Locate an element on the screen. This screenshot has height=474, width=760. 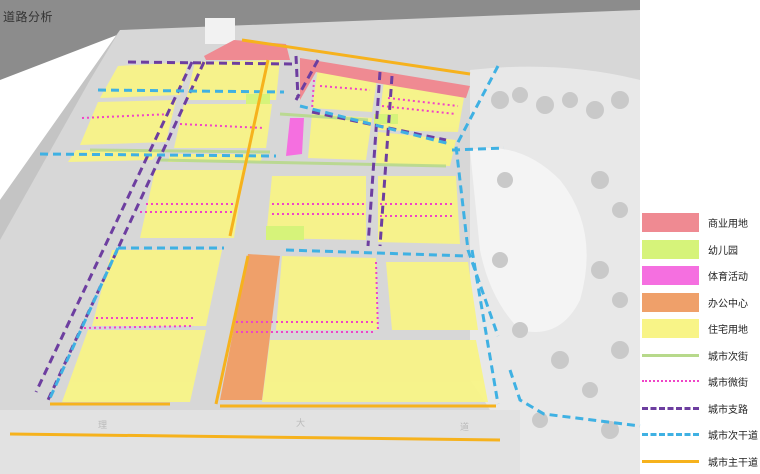
legend-item-city-main-arterial: 城市主干道 is located at coordinates (699, 461).